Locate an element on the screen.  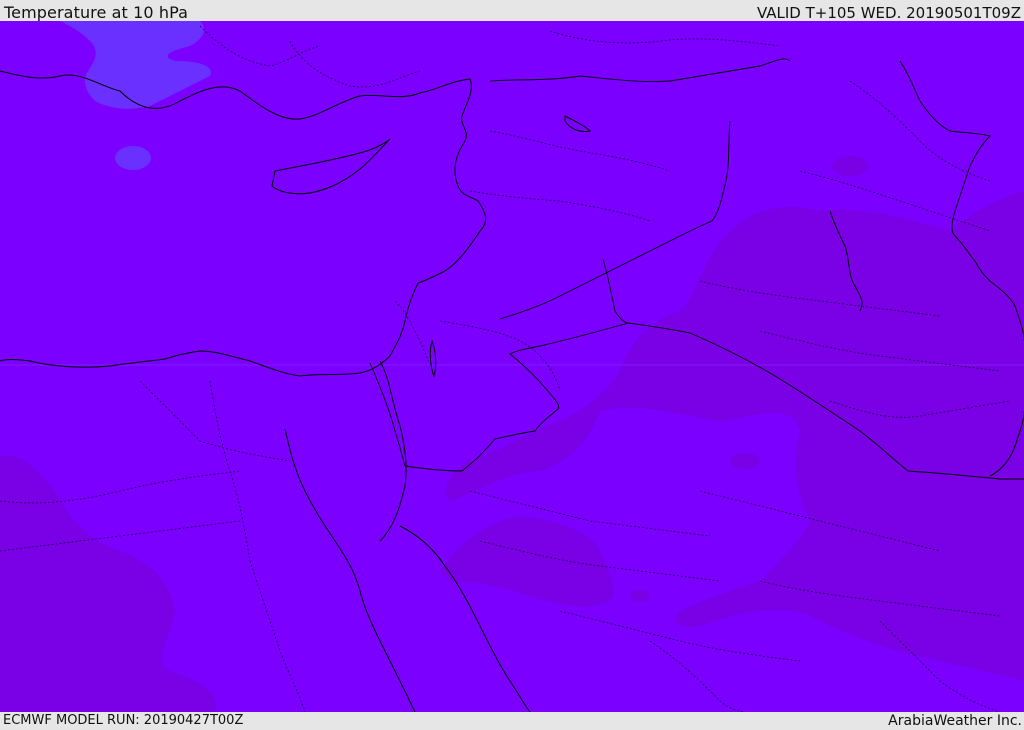
temperature-field-warm-spot is located at coordinates (745, 461).